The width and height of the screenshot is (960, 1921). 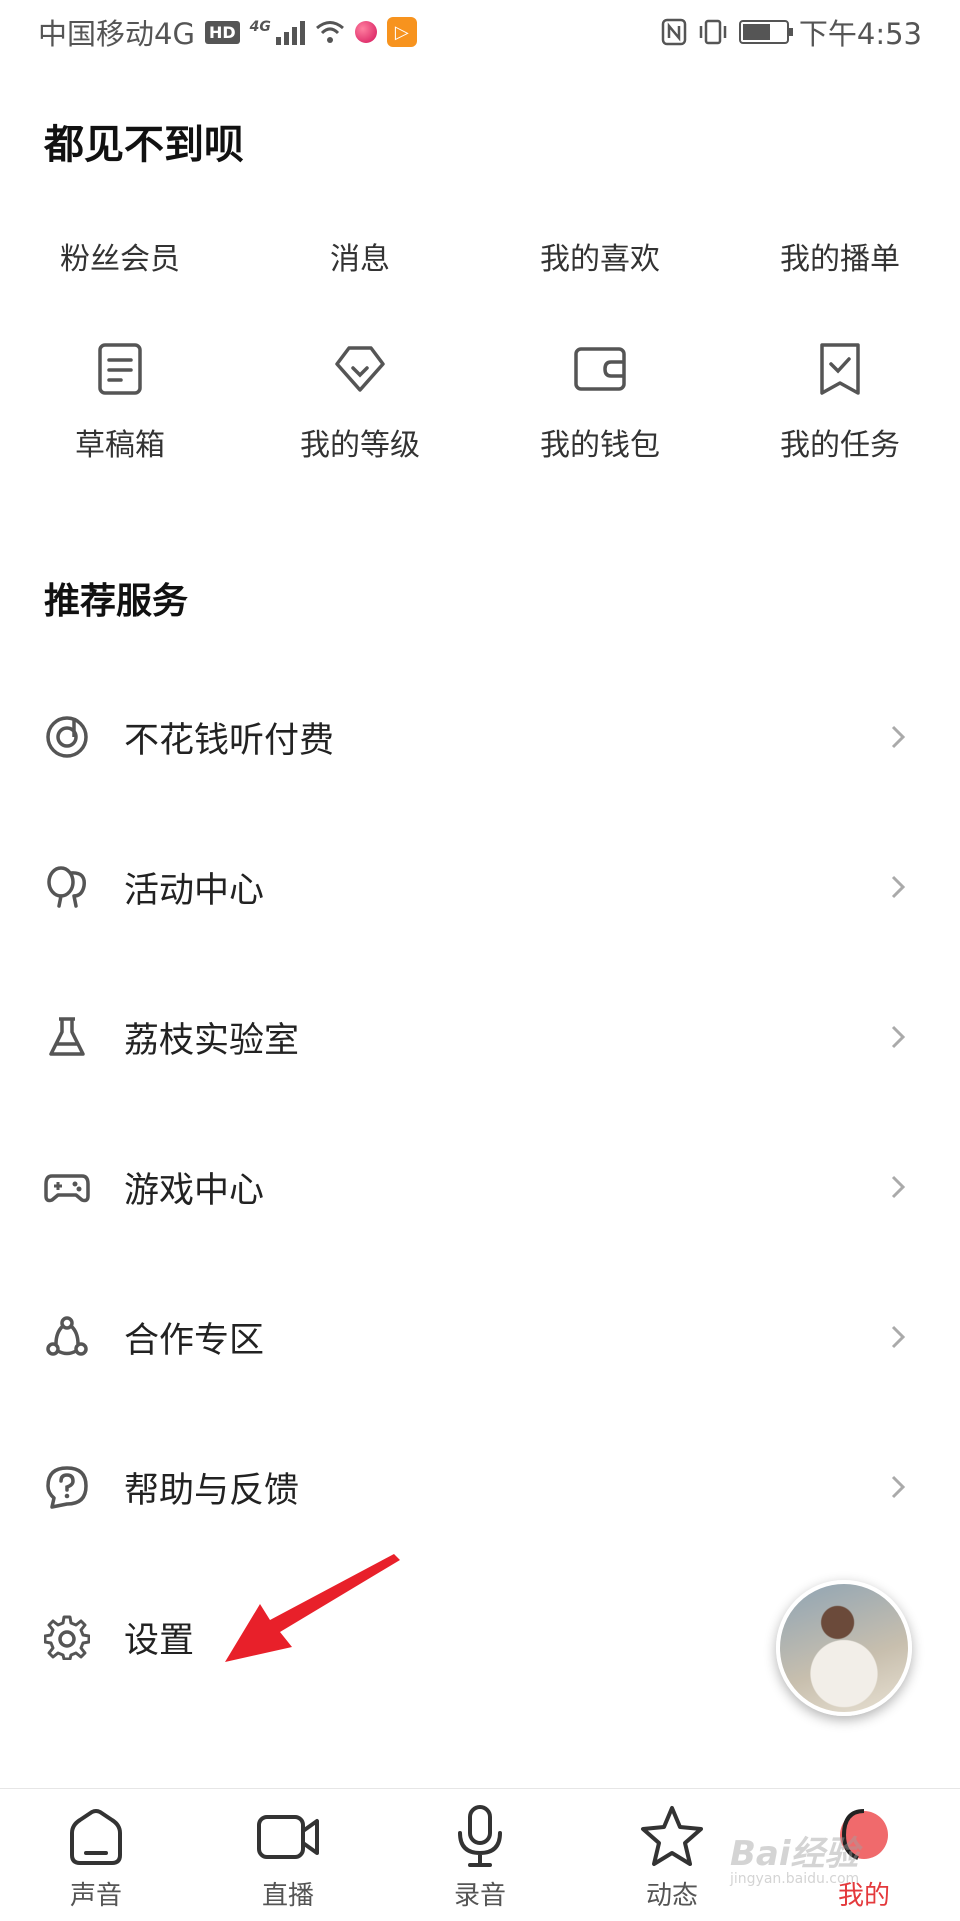 What do you see at coordinates (360, 410) in the screenshot?
I see `icon-link-level: 我的等级` at bounding box center [360, 410].